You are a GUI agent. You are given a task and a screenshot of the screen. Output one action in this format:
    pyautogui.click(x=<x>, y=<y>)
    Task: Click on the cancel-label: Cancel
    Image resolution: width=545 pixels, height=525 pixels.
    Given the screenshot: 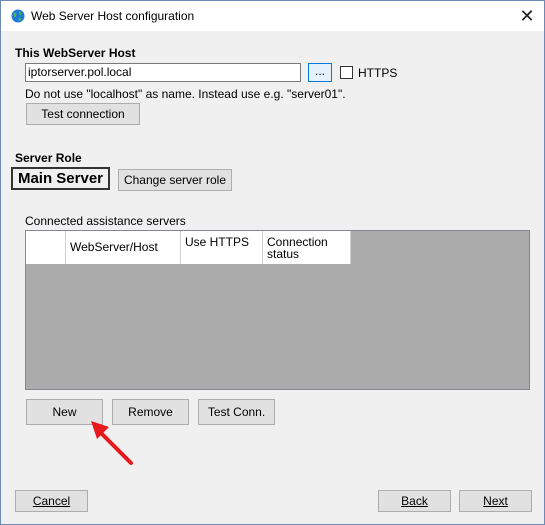 What is the action you would take?
    pyautogui.click(x=51, y=501)
    